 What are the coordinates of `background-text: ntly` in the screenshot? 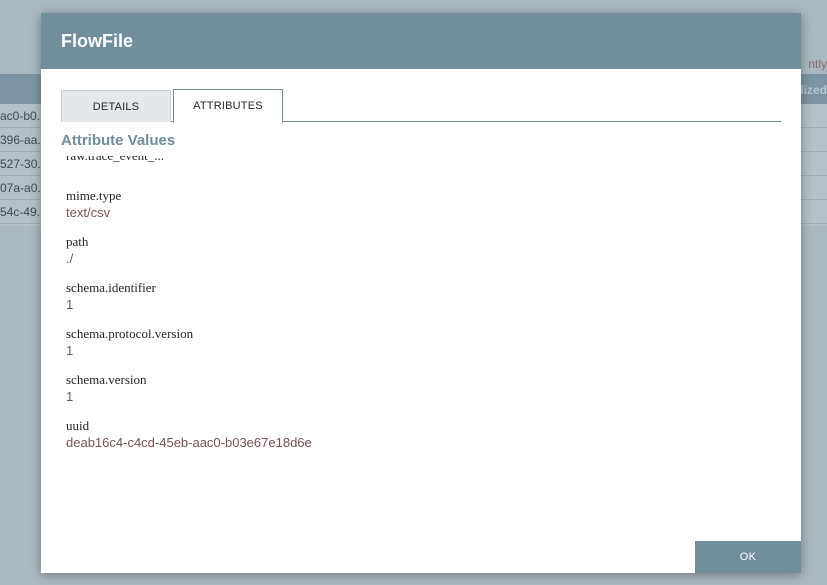 It's located at (817, 64).